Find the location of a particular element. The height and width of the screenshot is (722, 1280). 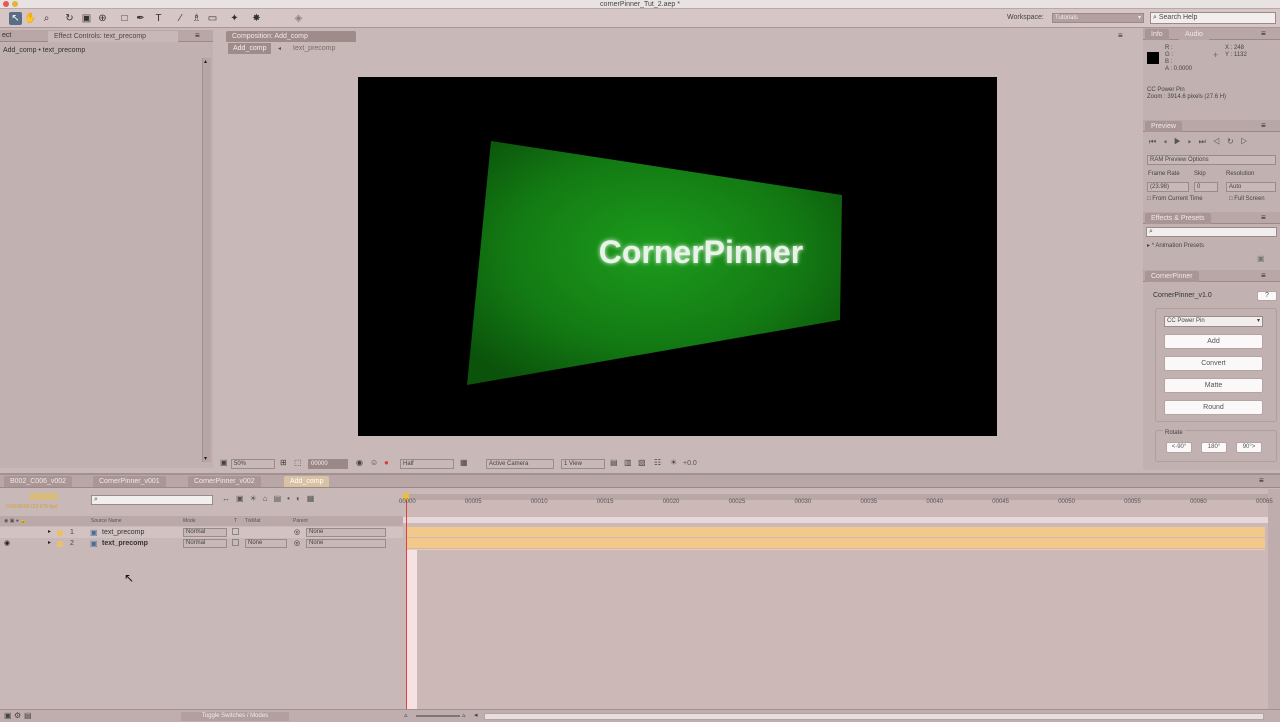

motion-blur-icon: • is located at coordinates (291, 498).